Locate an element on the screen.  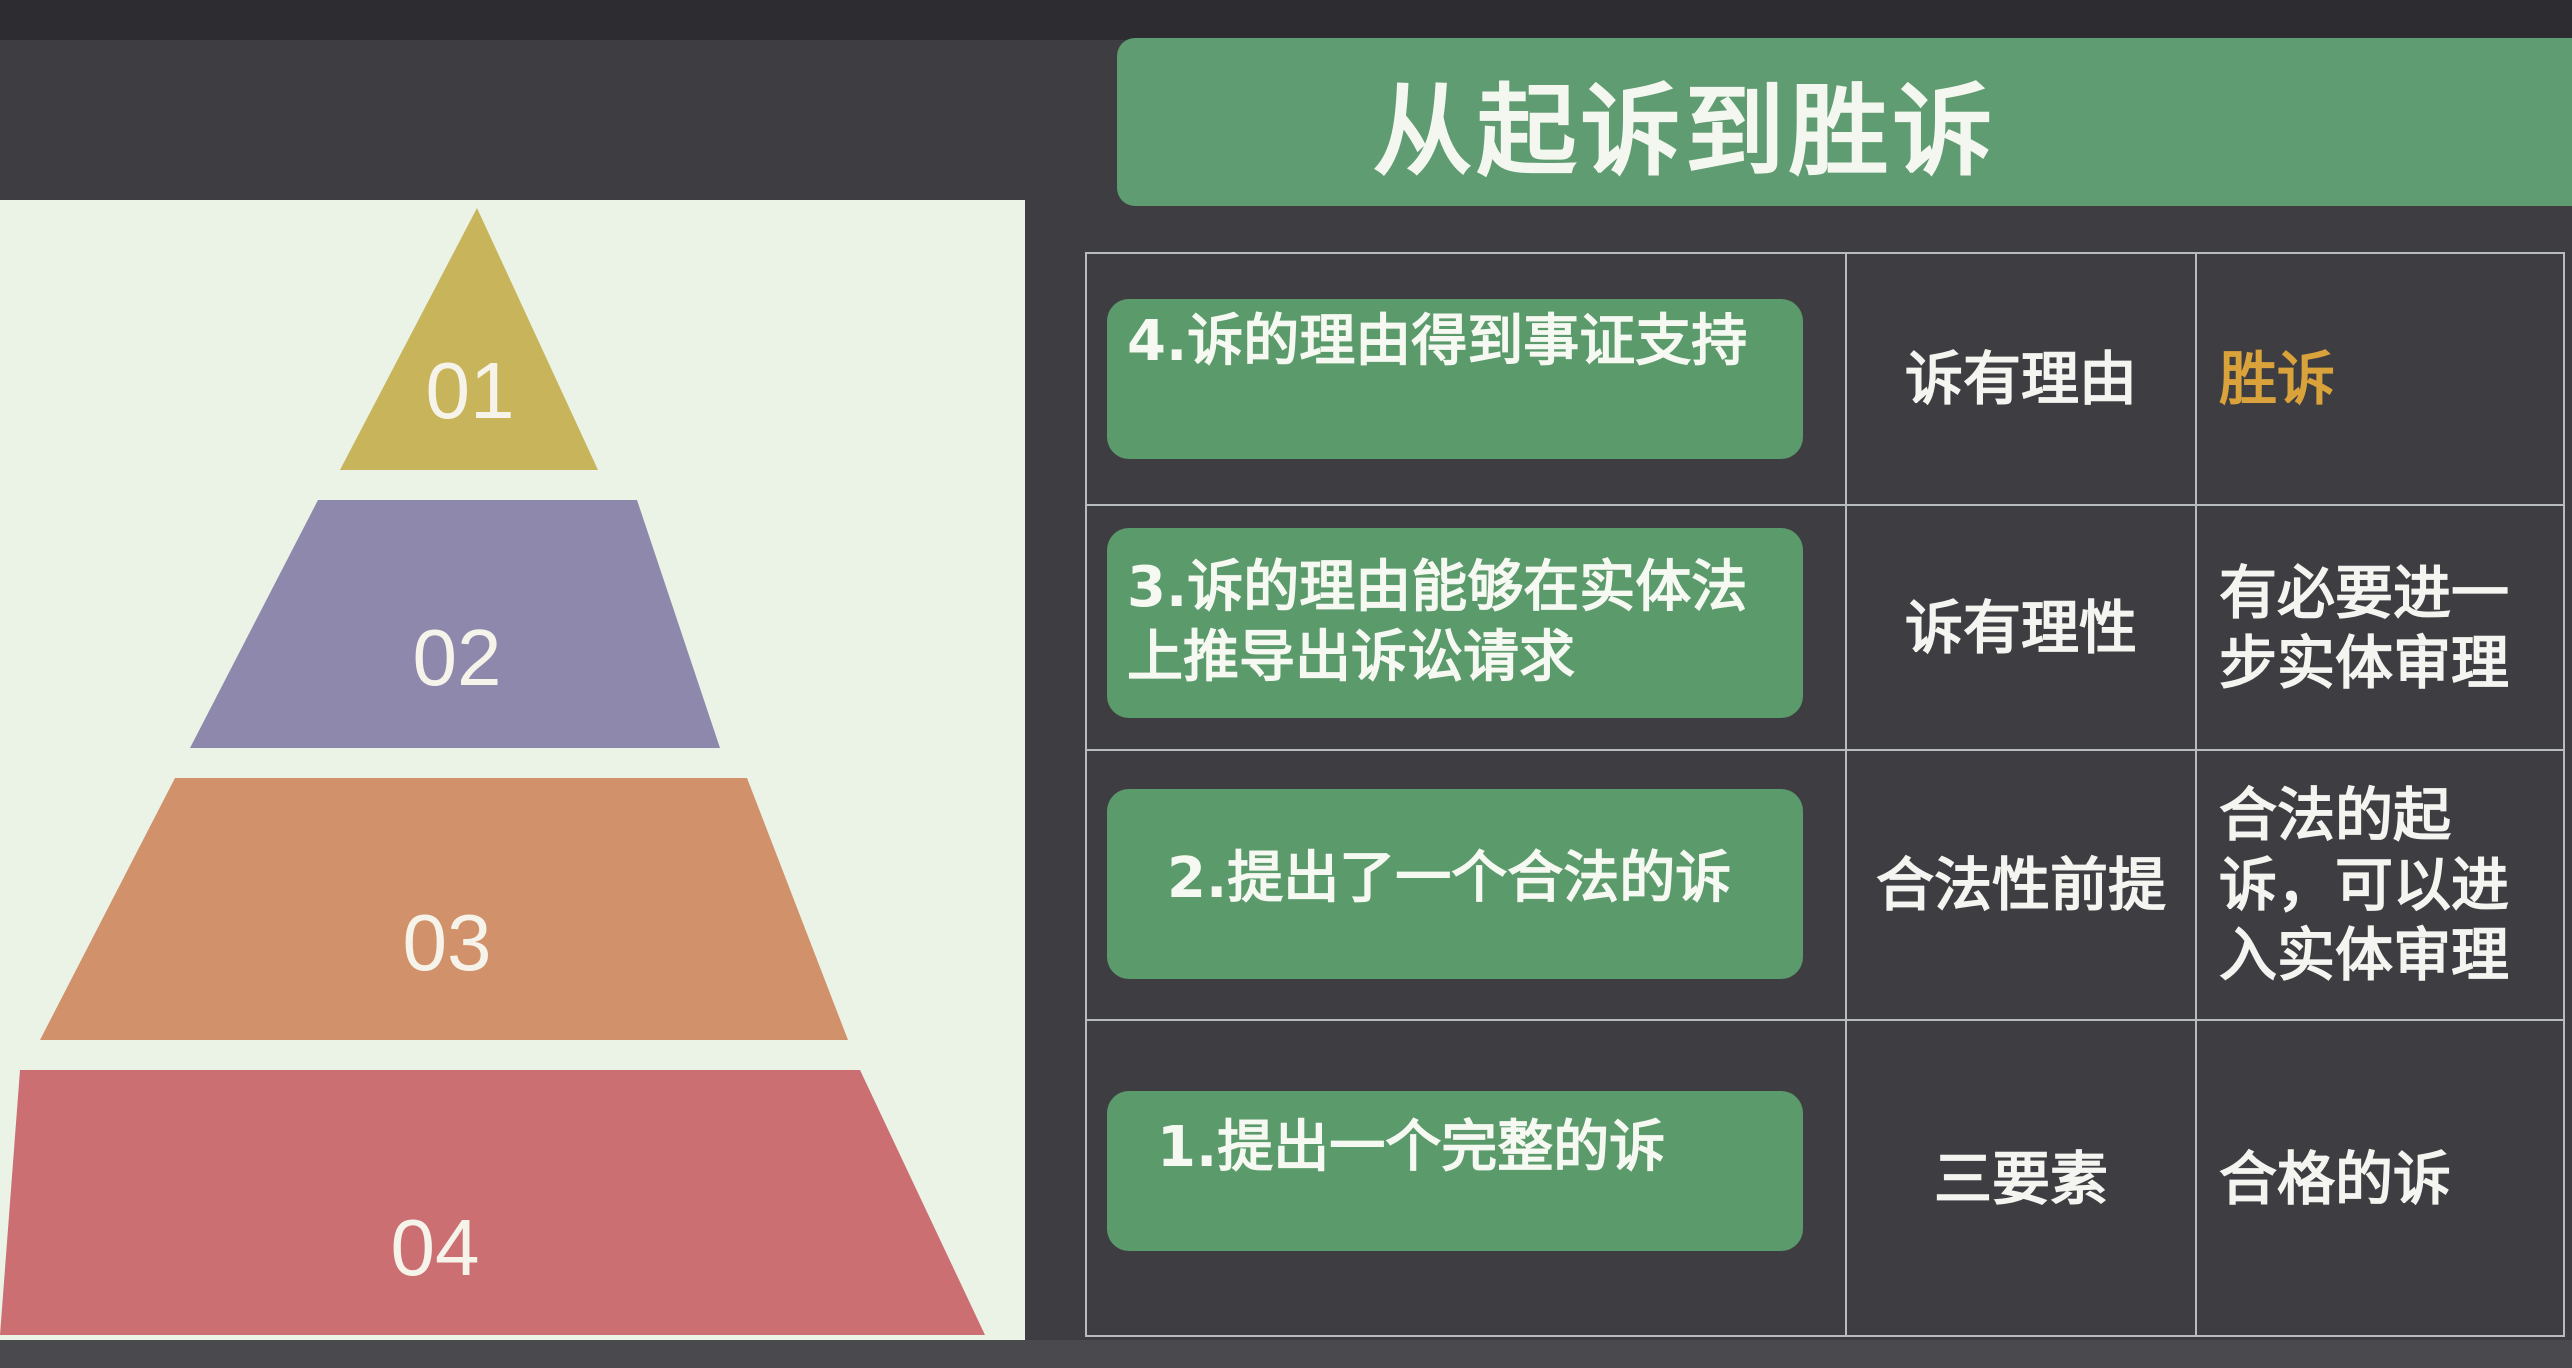
slide-title: 从起诉到胜诉 is located at coordinates (1684, 131).